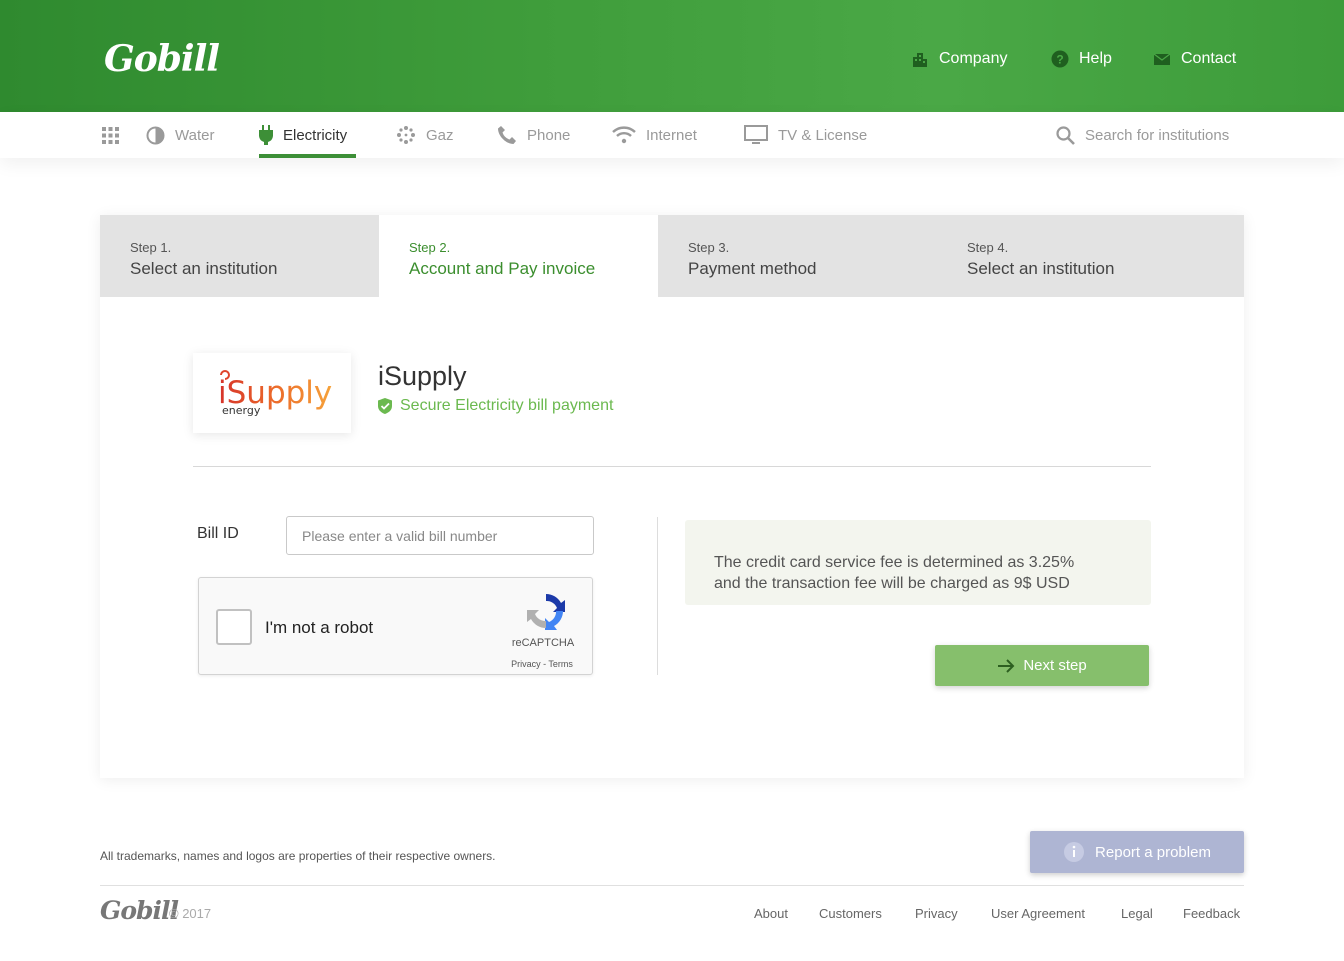  I want to click on category-electricity-label: Electricity, so click(315, 135).